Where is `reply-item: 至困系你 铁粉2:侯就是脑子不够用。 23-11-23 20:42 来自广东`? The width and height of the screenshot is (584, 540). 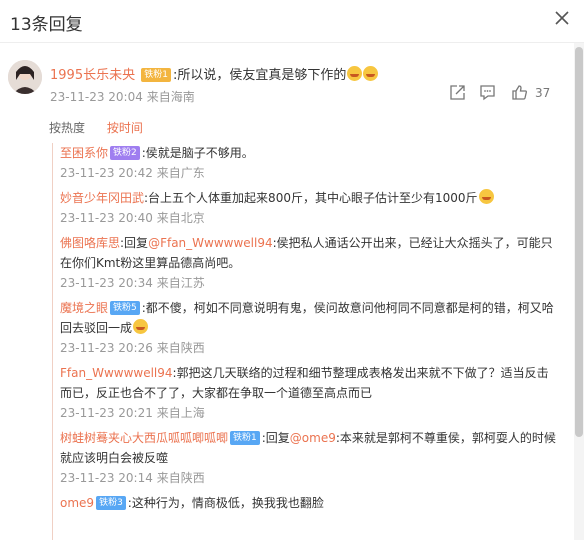 reply-item: 至困系你 铁粉2:侯就是脑子不够用。 23-11-23 20:42 来自广东 is located at coordinates (308, 163).